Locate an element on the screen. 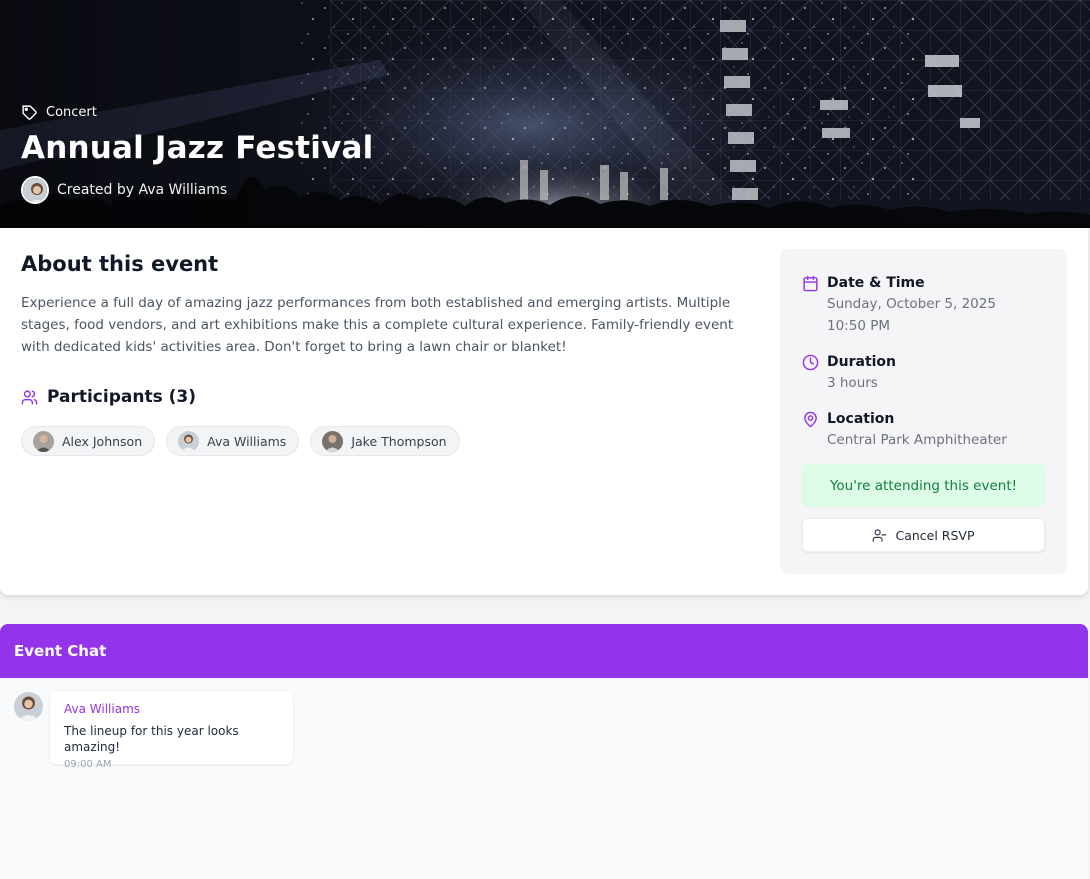  chat-title: Event Chat is located at coordinates (60, 651).